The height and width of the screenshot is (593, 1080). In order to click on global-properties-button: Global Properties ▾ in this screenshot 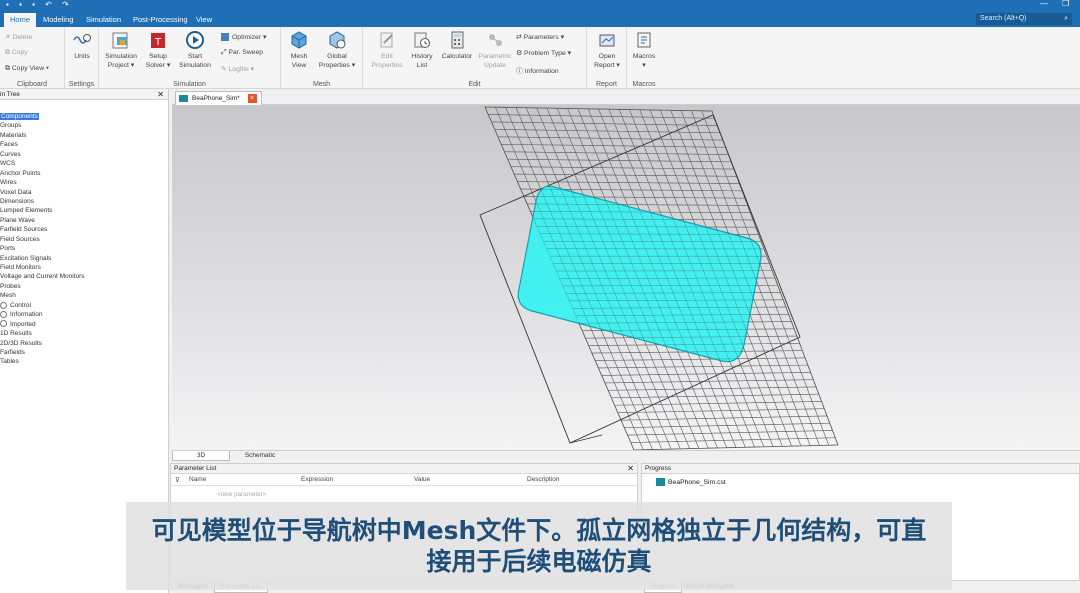, I will do `click(337, 50)`.